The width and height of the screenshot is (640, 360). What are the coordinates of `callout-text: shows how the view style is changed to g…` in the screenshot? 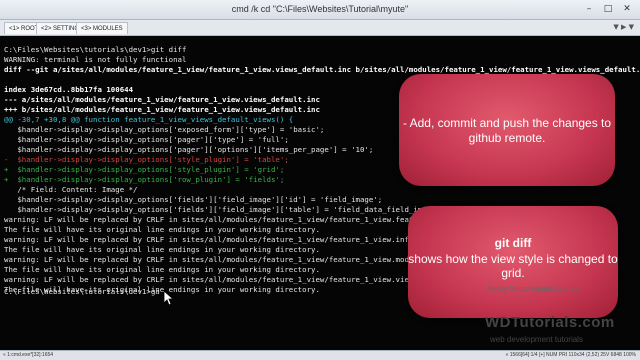 It's located at (513, 266).